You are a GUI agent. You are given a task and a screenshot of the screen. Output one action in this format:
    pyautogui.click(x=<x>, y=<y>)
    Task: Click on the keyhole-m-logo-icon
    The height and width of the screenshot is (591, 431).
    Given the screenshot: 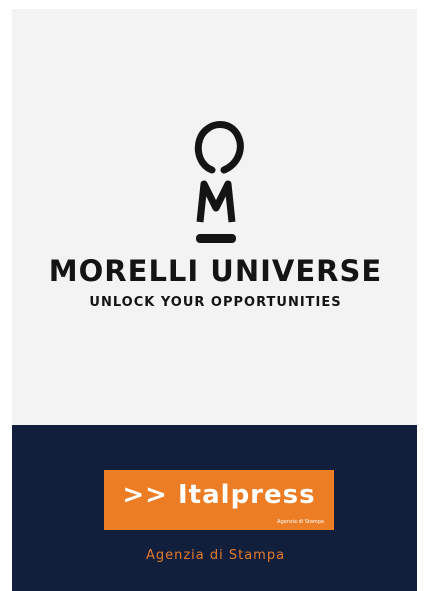 What is the action you would take?
    pyautogui.click(x=219, y=182)
    